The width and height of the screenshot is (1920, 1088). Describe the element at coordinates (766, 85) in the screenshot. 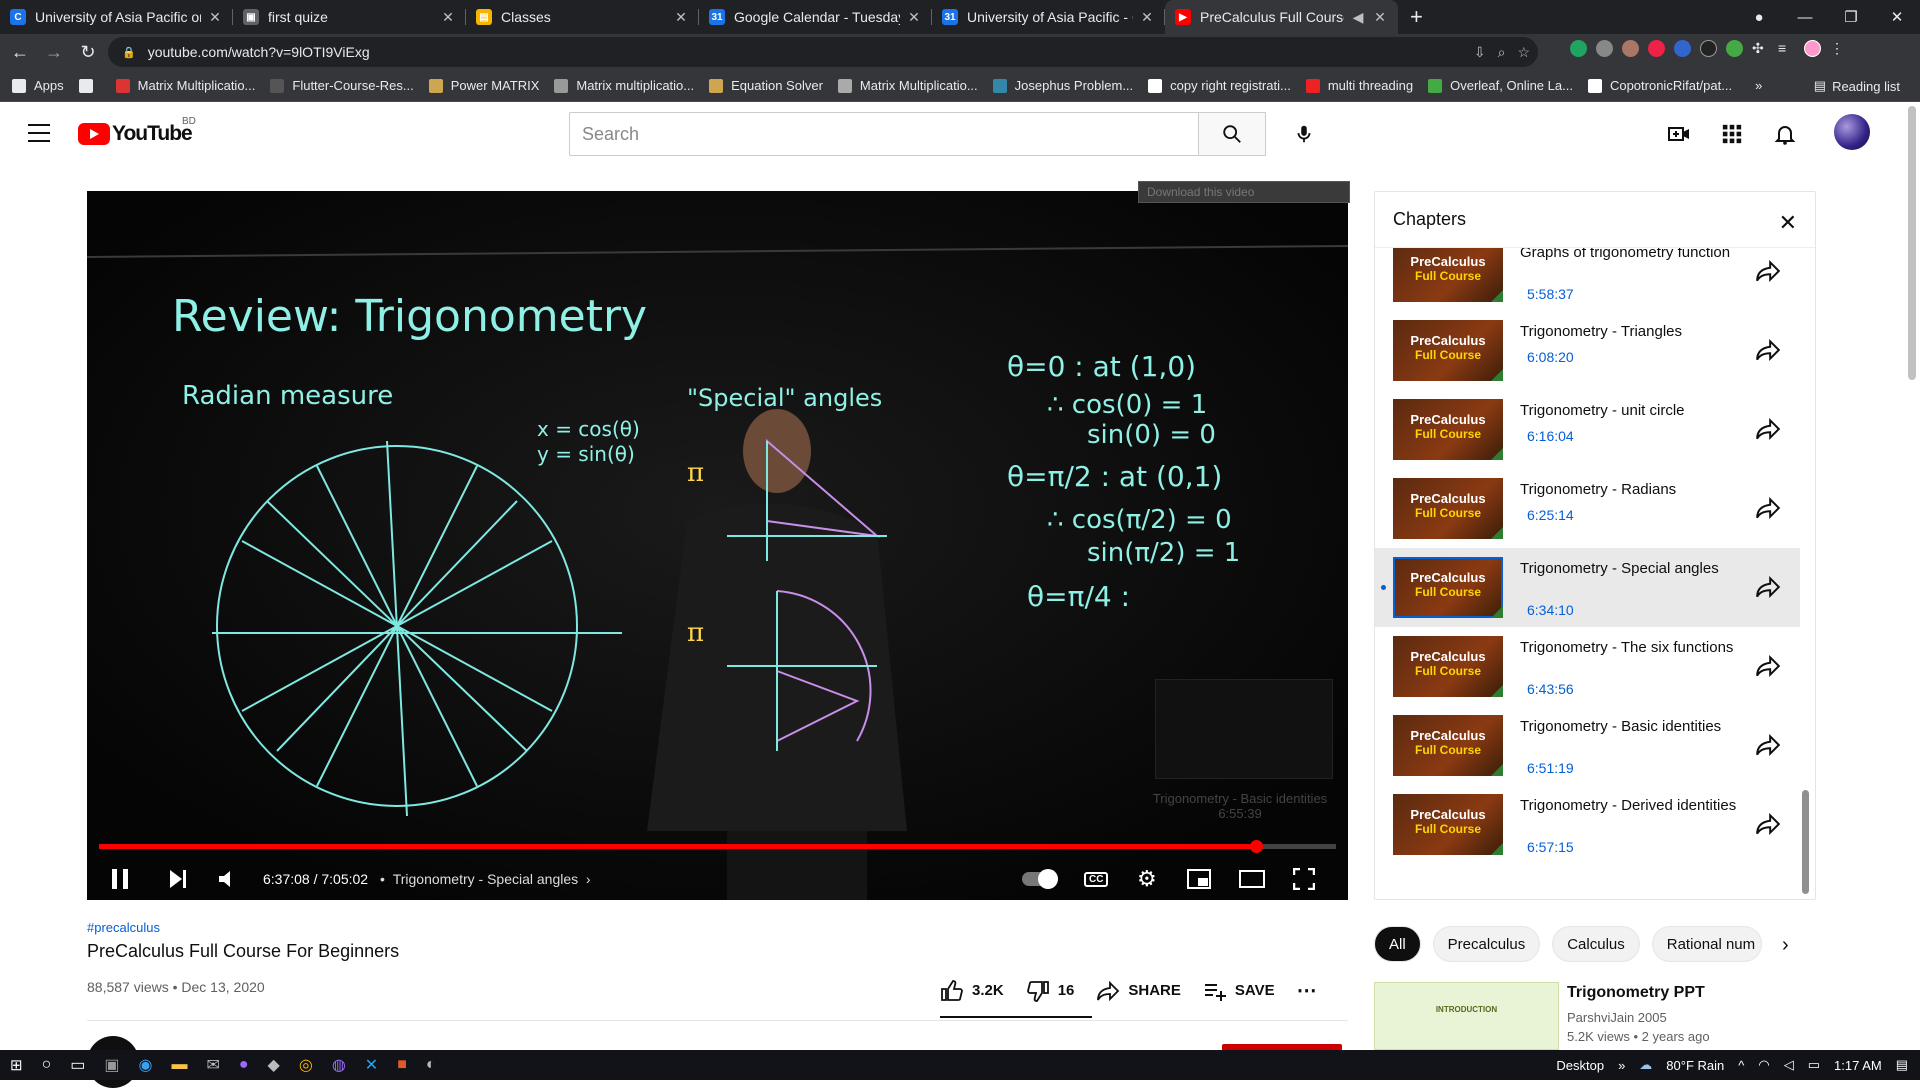

I see `bookmark-item: Equation Solver` at that location.